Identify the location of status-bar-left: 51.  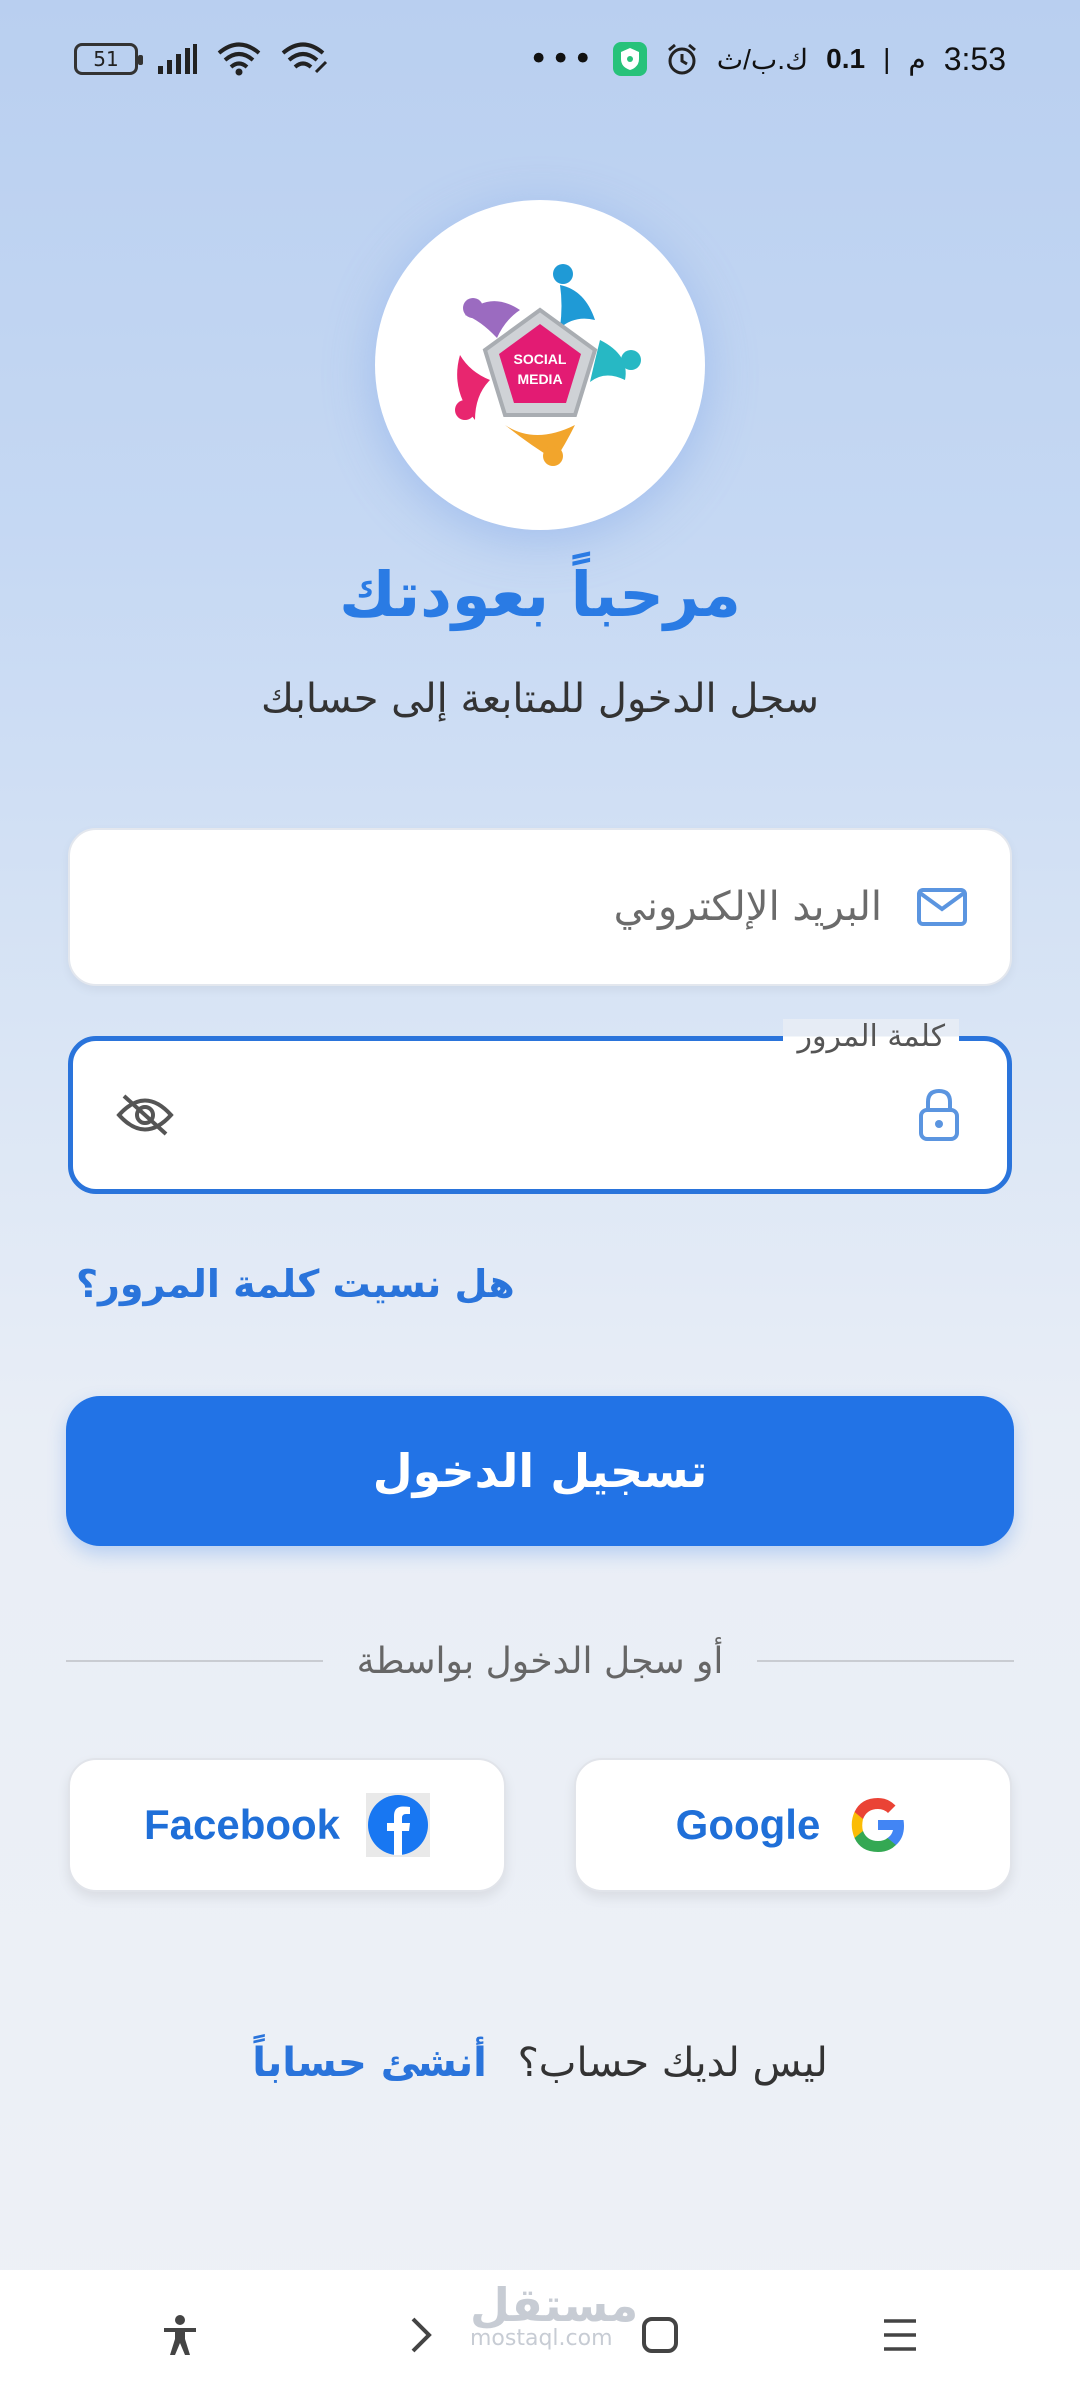
(202, 59).